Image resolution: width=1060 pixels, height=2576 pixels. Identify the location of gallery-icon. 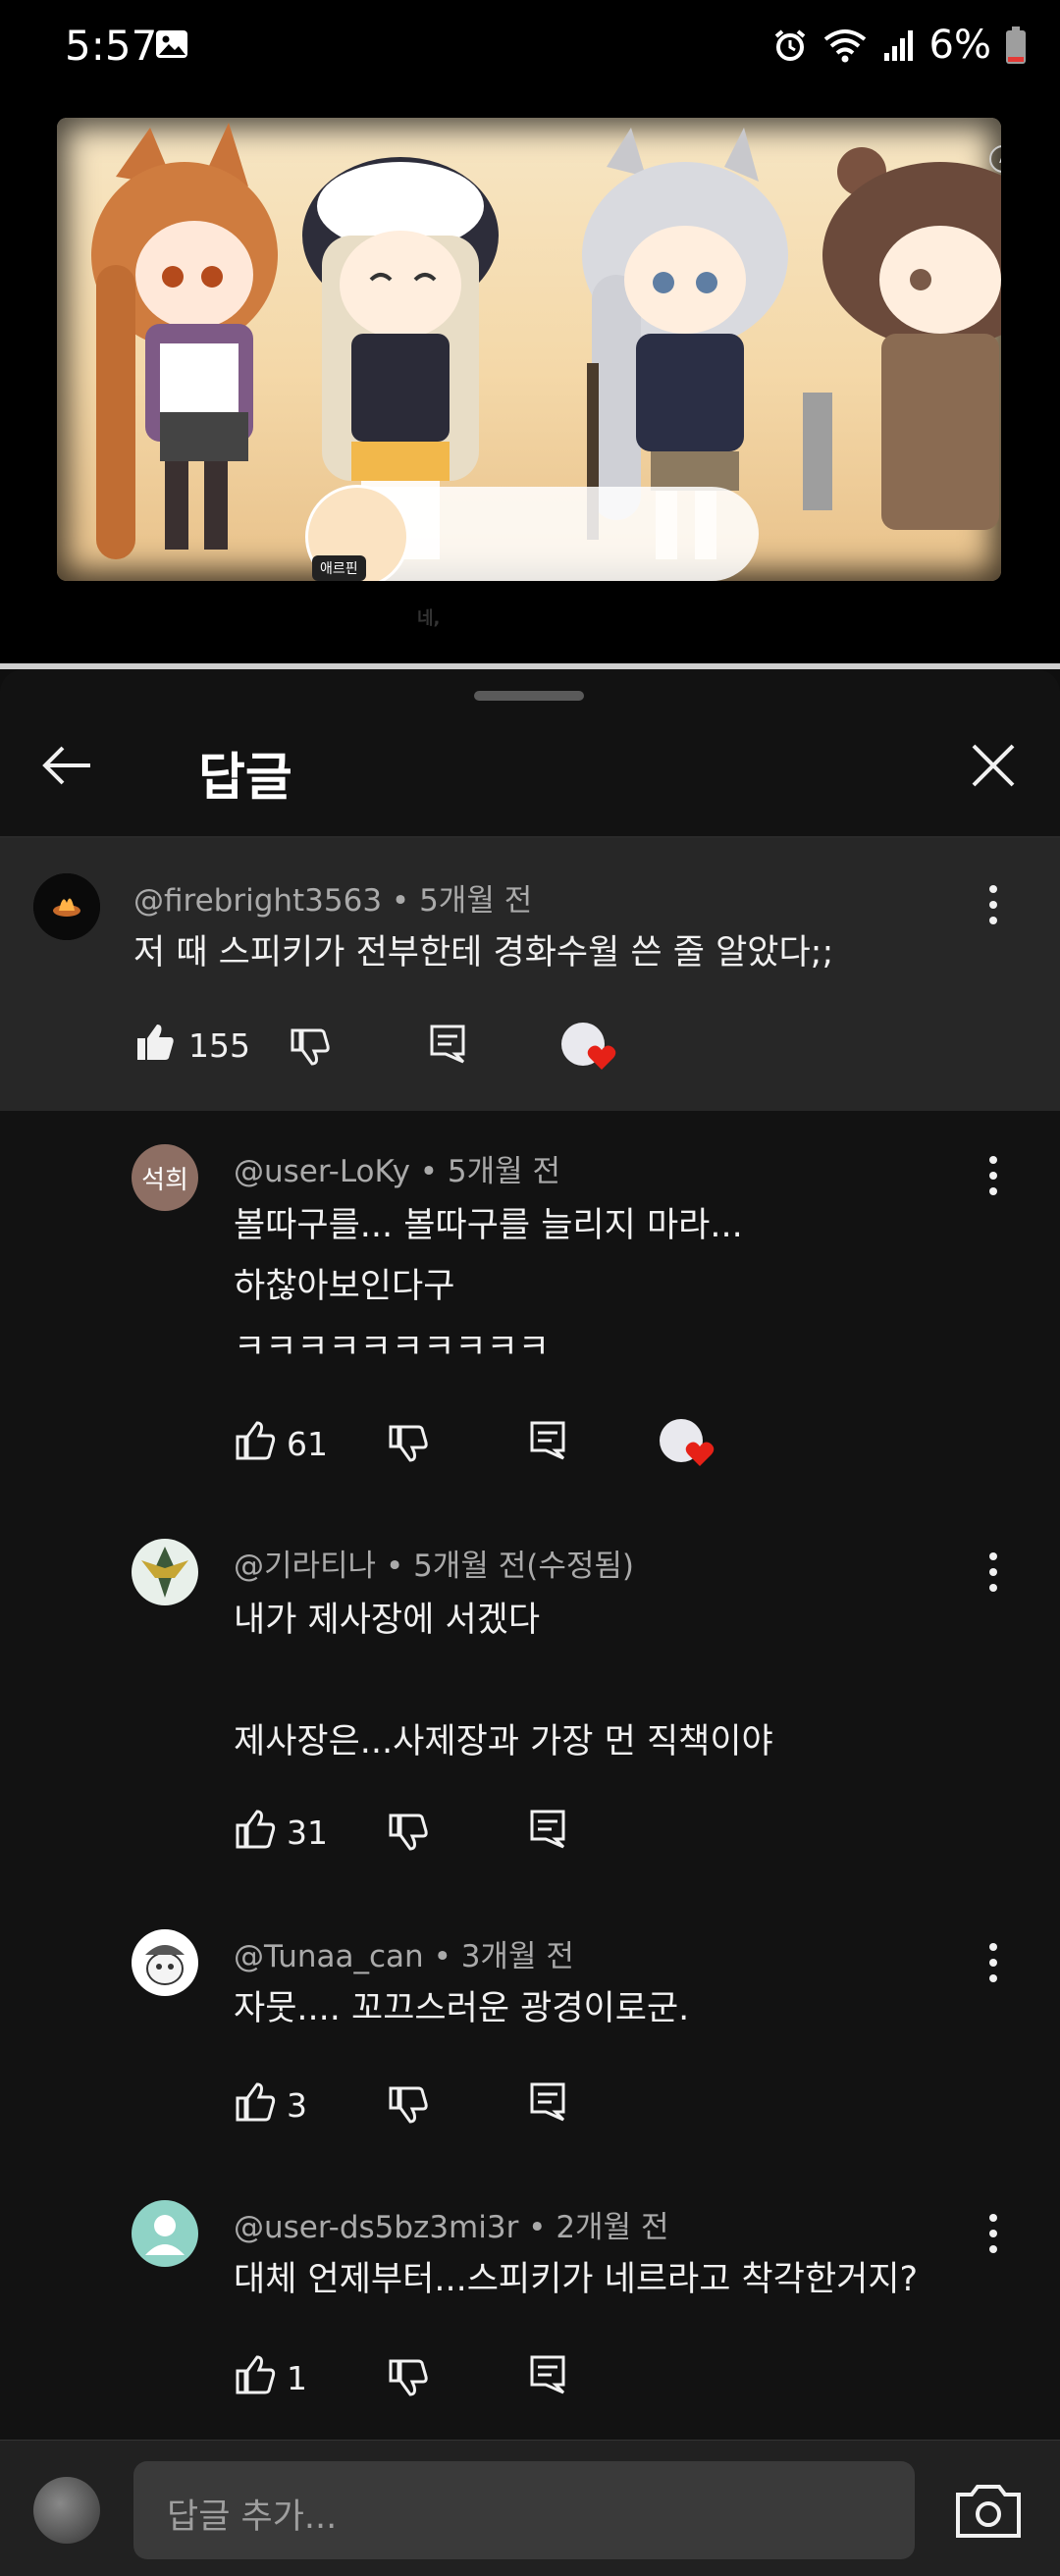
(171, 44).